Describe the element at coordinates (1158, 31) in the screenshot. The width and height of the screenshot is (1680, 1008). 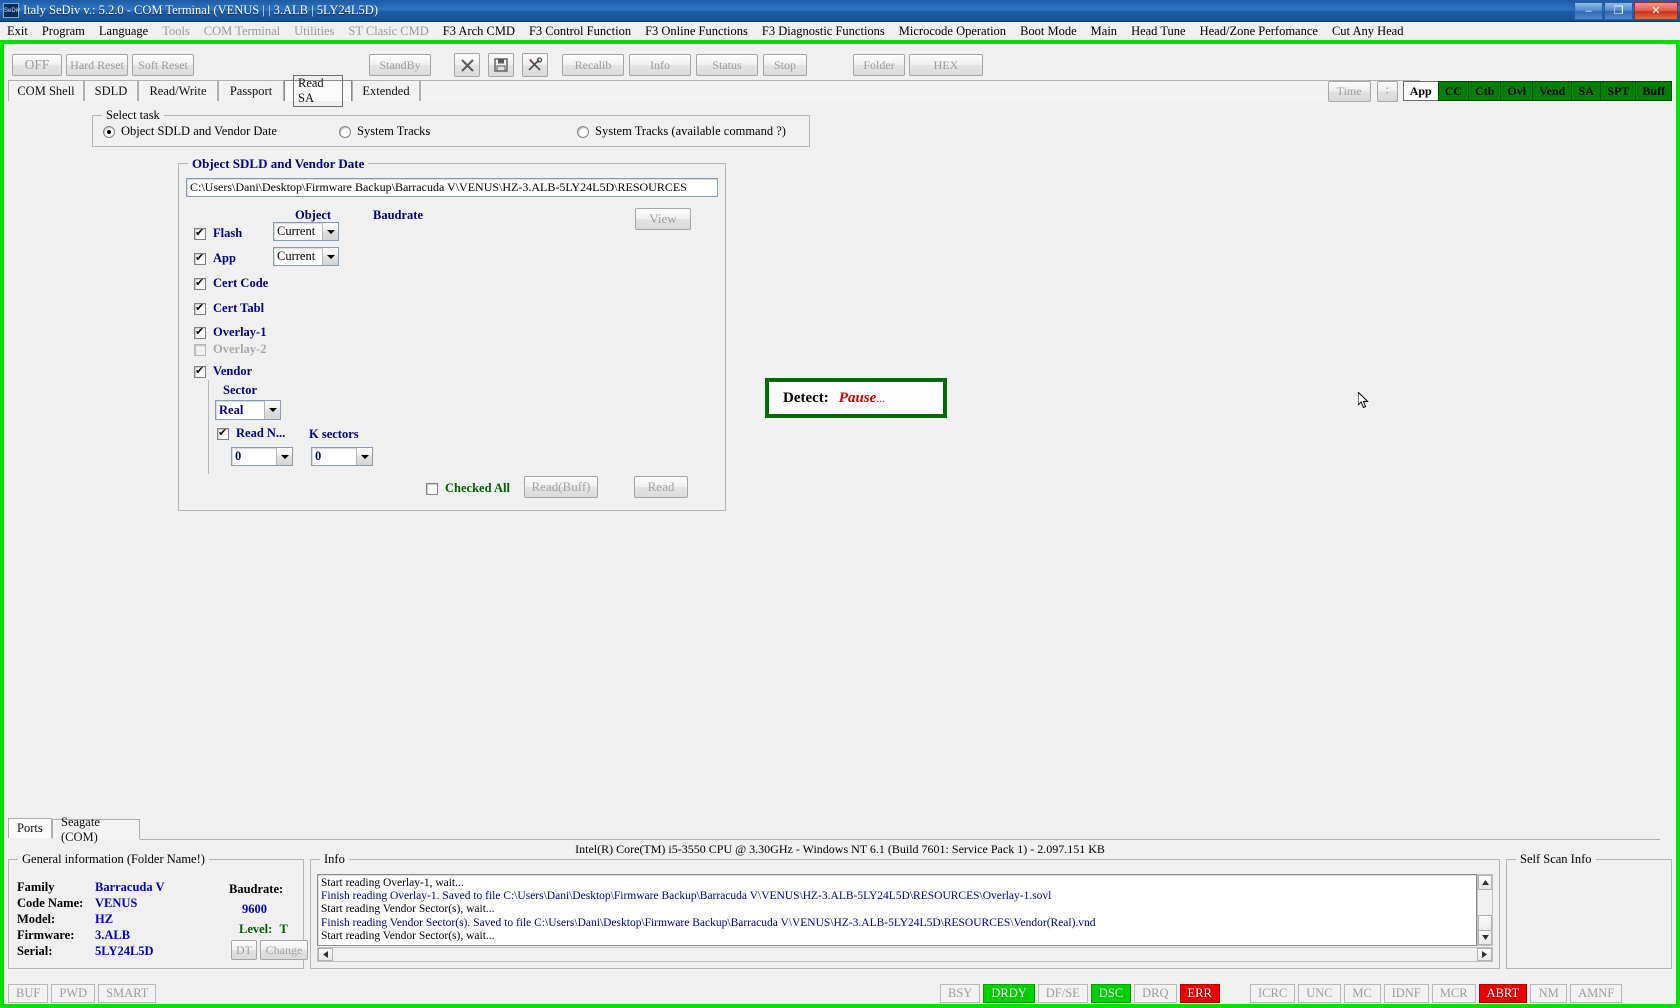
I see `menu-item-head-tune: Head Tune` at that location.